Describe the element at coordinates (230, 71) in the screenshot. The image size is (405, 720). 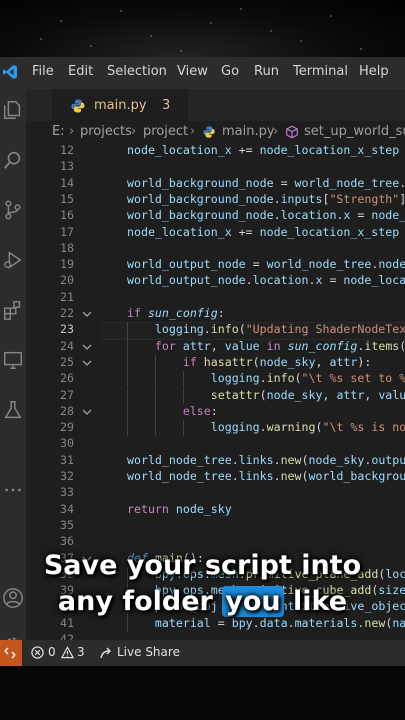
I see `menu-go: Go` at that location.